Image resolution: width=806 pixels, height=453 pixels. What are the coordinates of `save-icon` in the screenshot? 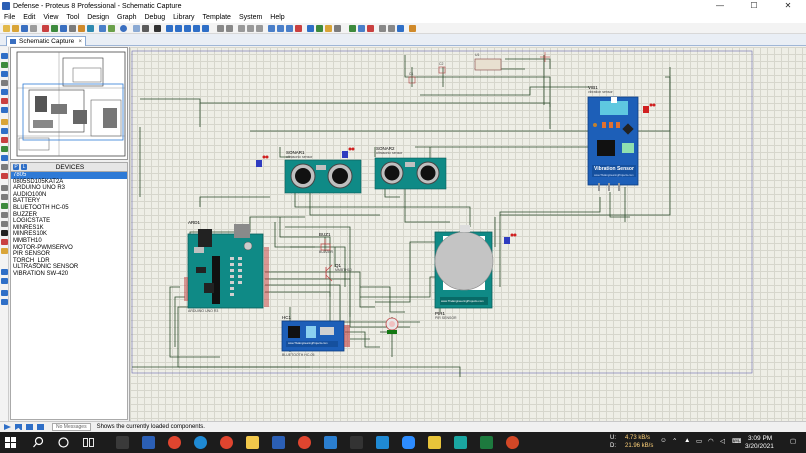 It's located at (24, 28).